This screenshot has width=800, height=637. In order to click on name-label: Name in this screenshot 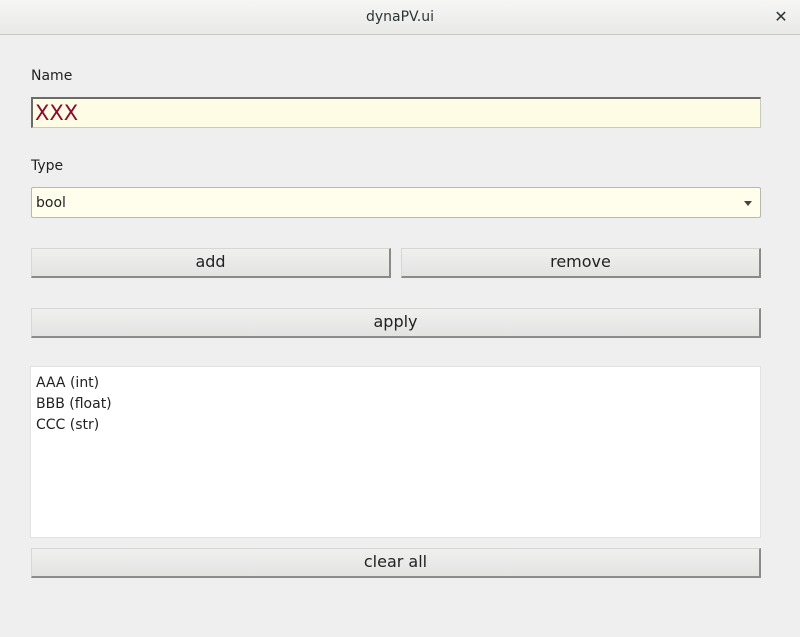, I will do `click(52, 76)`.